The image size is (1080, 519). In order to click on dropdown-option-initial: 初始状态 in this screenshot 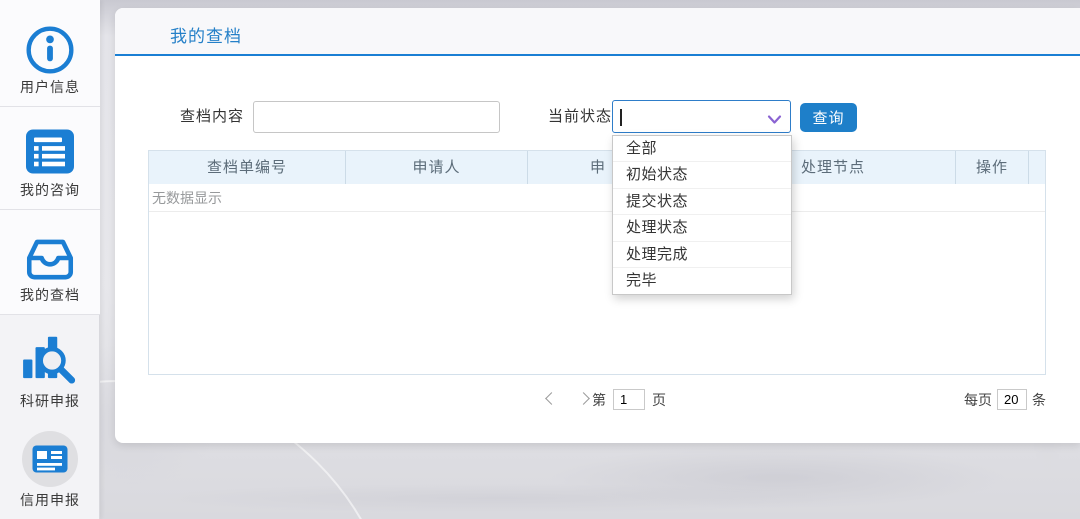, I will do `click(702, 175)`.